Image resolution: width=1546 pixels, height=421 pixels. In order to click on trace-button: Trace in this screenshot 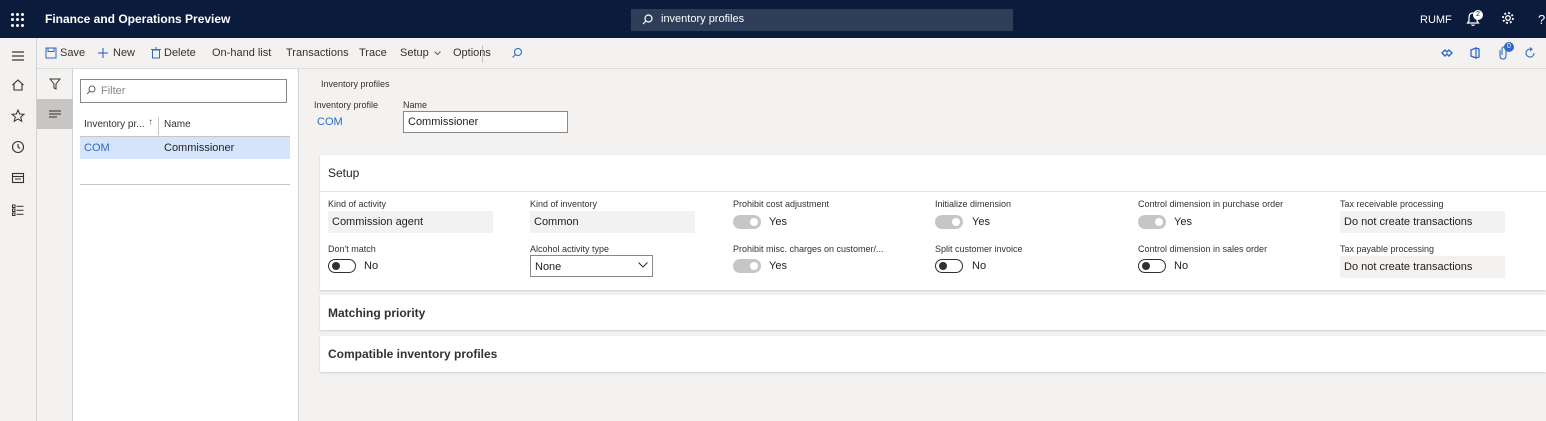, I will do `click(373, 53)`.